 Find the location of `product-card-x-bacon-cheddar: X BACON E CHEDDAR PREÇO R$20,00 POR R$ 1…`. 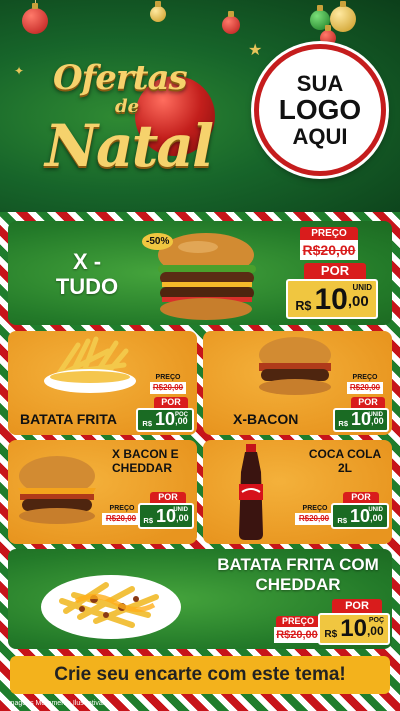

product-card-x-bacon-cheddar: X BACON E CHEDDAR PREÇO R$20,00 POR R$ 1… is located at coordinates (102, 492).